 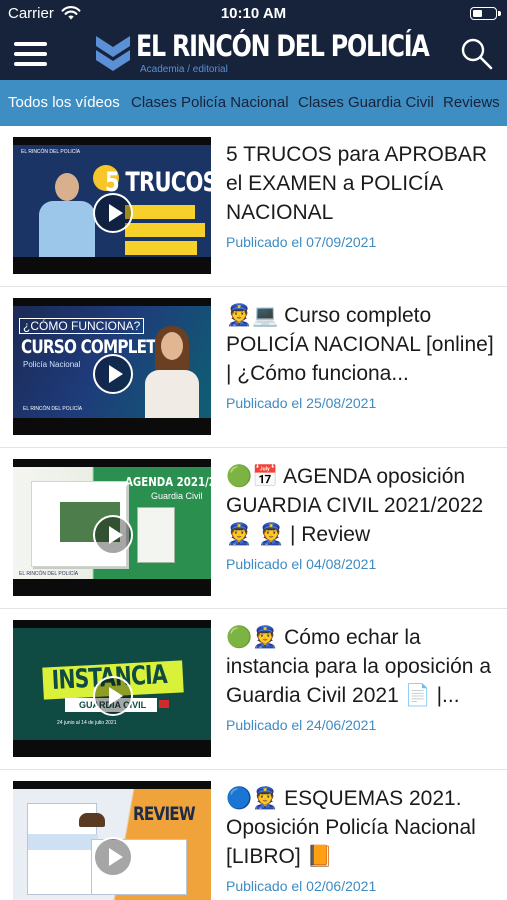 I want to click on chevron-shield-logo-icon, so click(x=113, y=53).